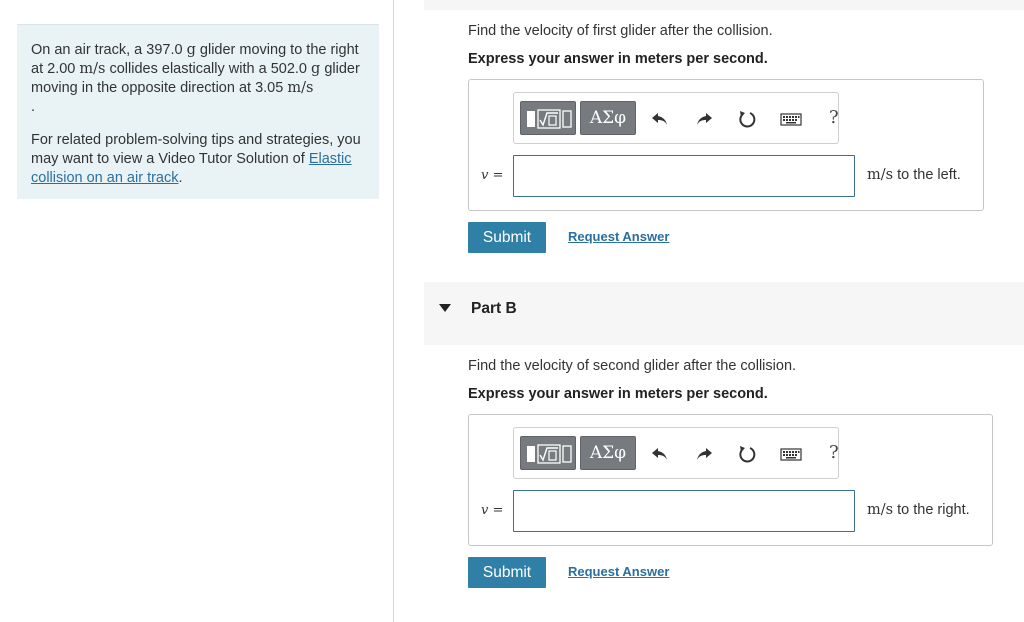  What do you see at coordinates (724, 5) in the screenshot?
I see `part-a-header-strip` at bounding box center [724, 5].